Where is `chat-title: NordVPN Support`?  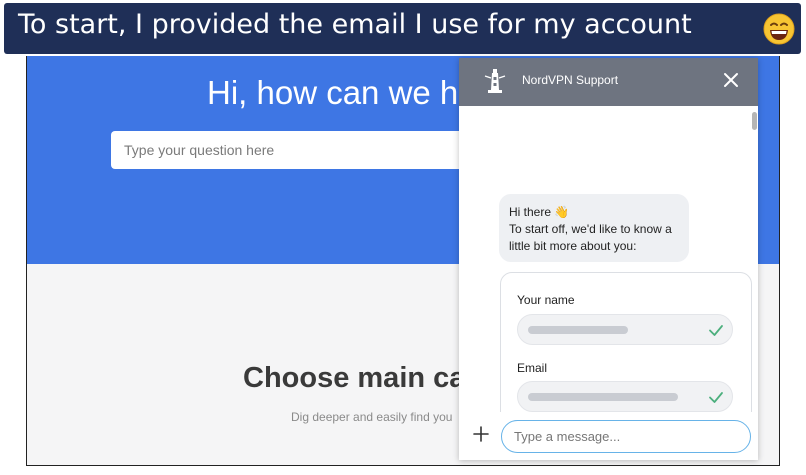 chat-title: NordVPN Support is located at coordinates (570, 80).